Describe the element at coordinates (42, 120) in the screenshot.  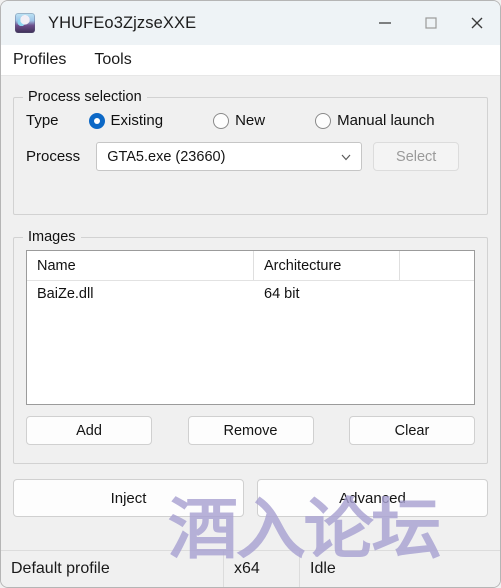
I see `type-label: Type` at that location.